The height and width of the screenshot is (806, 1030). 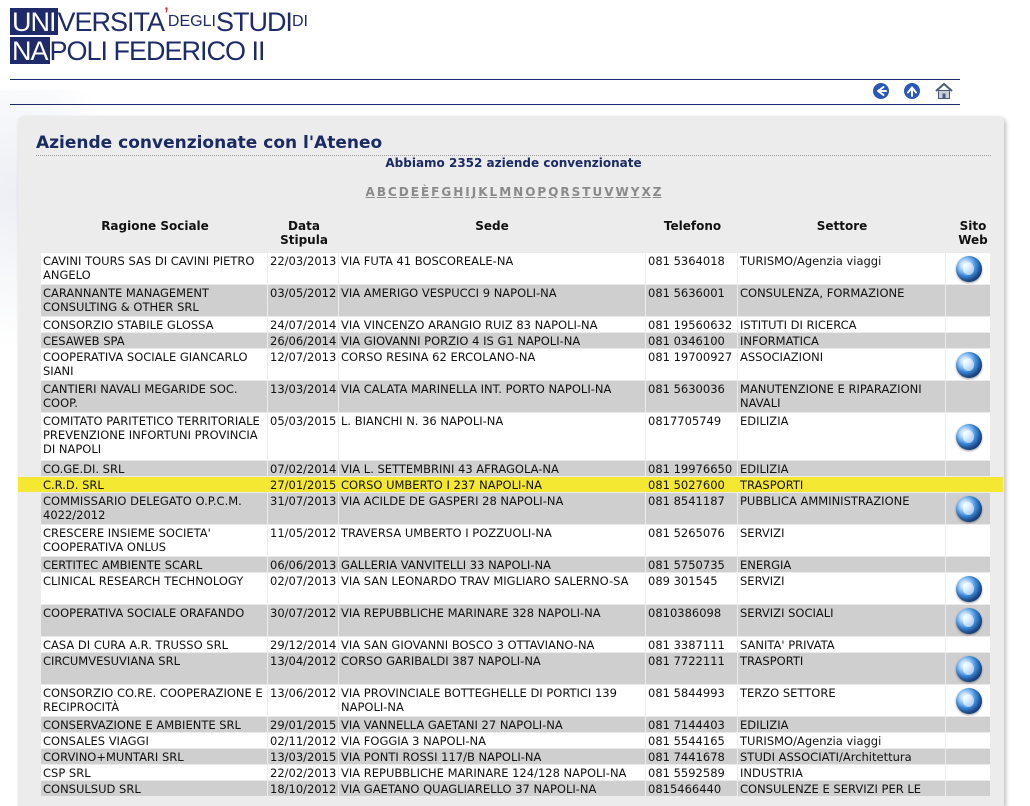 What do you see at coordinates (622, 192) in the screenshot?
I see `letter-link-23: W` at bounding box center [622, 192].